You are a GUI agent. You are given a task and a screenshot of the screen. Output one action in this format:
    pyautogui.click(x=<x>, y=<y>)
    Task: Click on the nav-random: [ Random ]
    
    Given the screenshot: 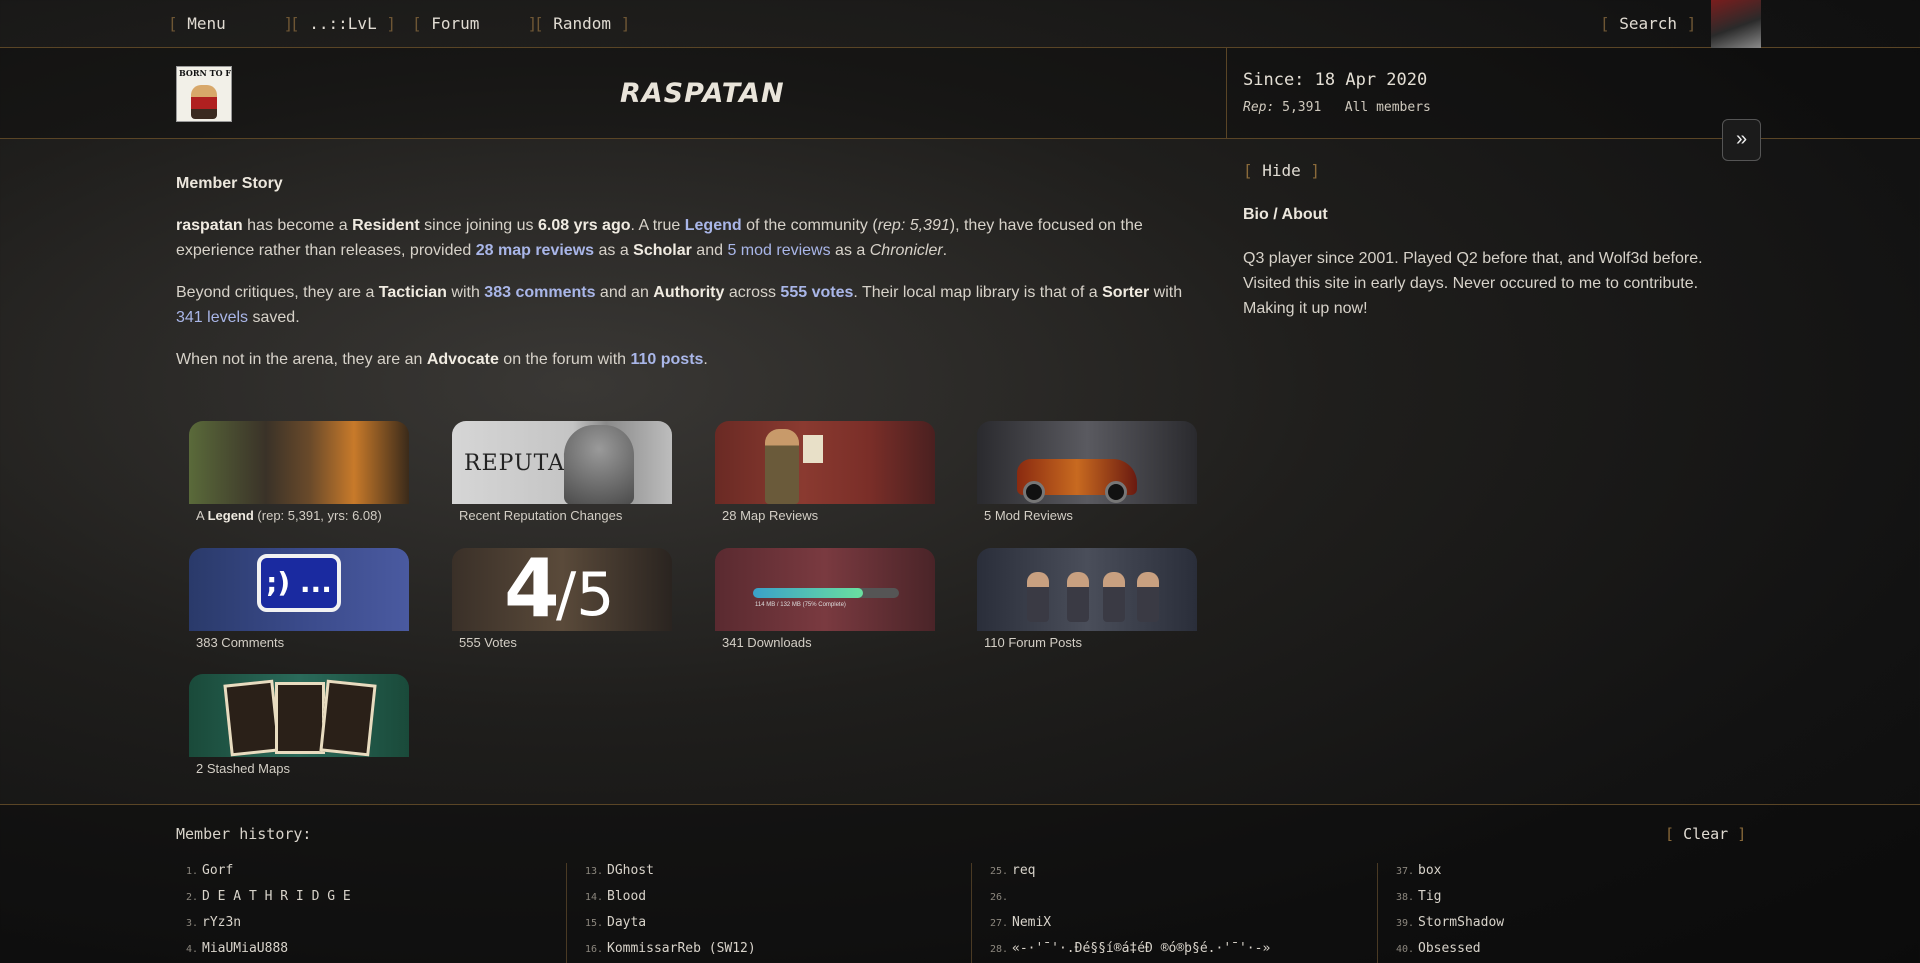 What is the action you would take?
    pyautogui.click(x=582, y=23)
    